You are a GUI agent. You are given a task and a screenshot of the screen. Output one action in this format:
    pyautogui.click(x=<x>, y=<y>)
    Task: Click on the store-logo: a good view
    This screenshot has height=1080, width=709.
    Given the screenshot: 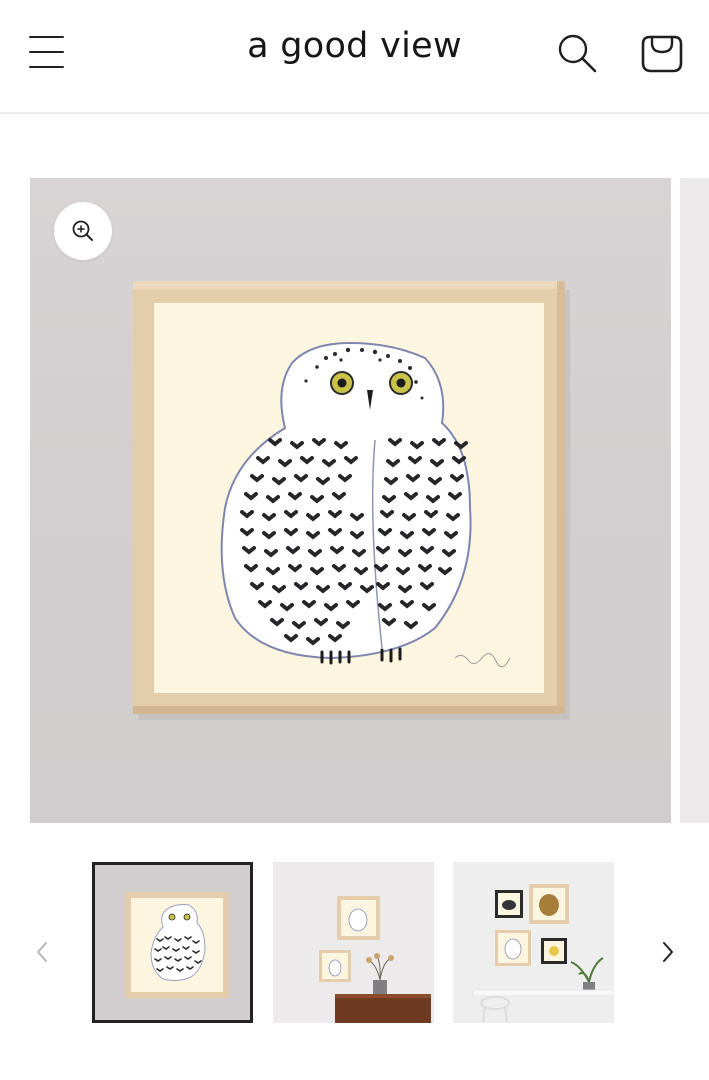 What is the action you would take?
    pyautogui.click(x=354, y=46)
    